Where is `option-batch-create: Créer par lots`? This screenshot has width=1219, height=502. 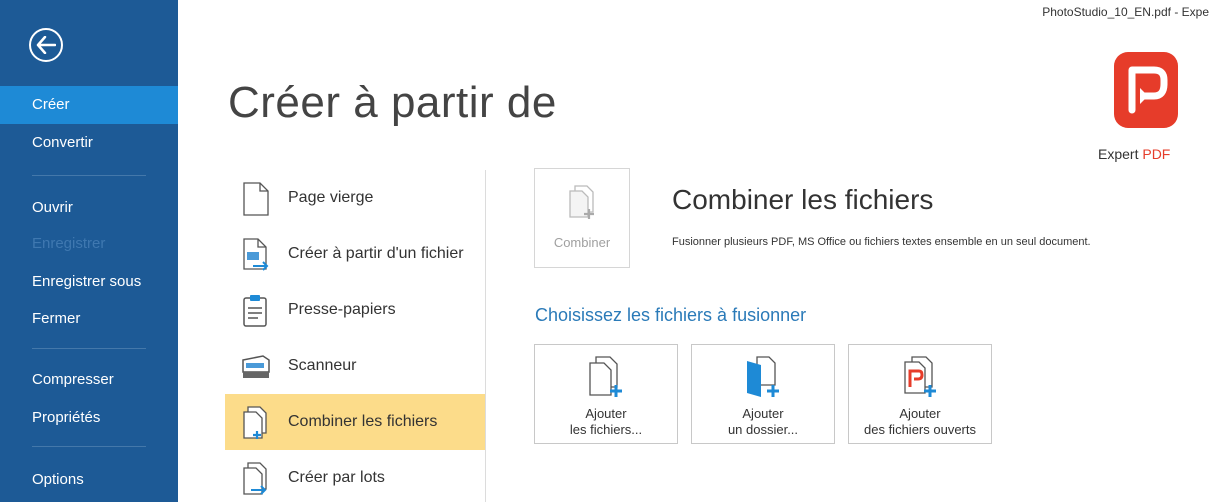
option-batch-create: Créer par lots is located at coordinates (355, 476).